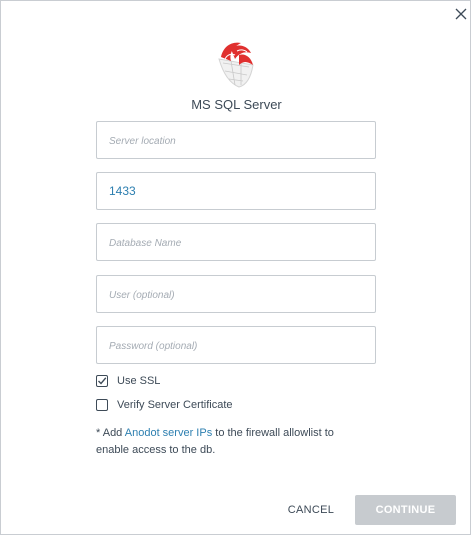  I want to click on cancel-button: CANCEL, so click(311, 510).